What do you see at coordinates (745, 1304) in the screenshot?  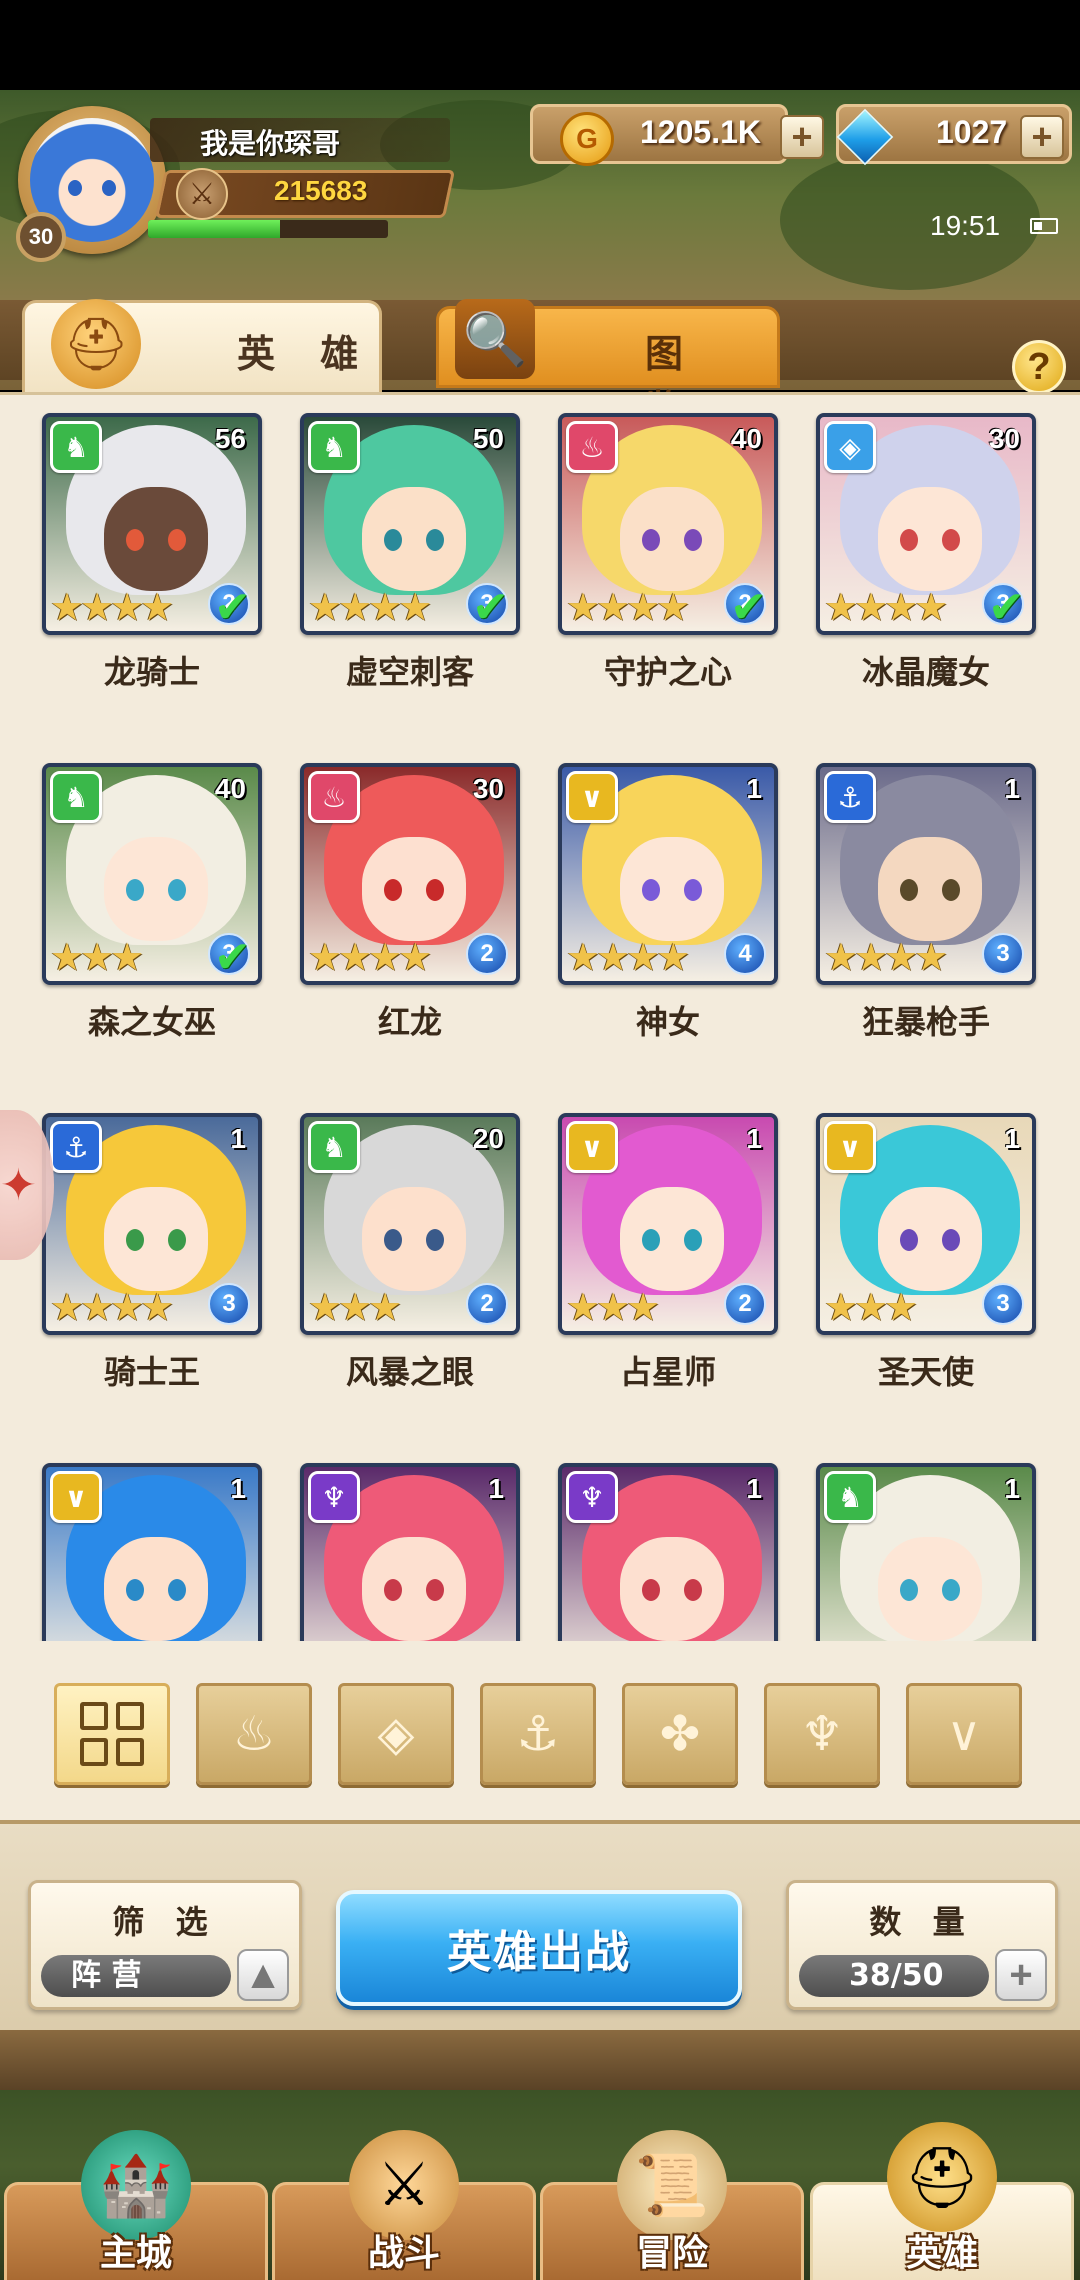 I see `hero-grade-badge: 2` at bounding box center [745, 1304].